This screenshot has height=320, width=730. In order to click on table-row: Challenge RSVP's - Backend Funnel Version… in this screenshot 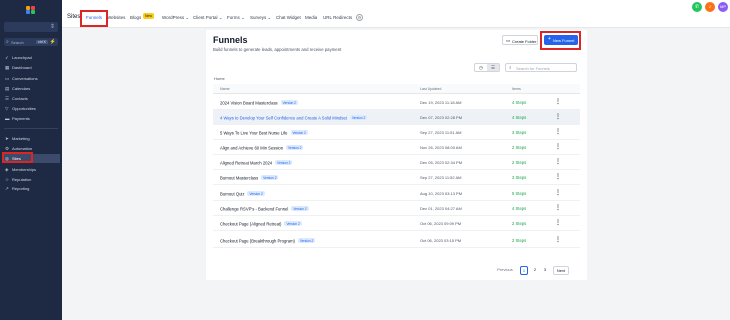, I will do `click(396, 208)`.